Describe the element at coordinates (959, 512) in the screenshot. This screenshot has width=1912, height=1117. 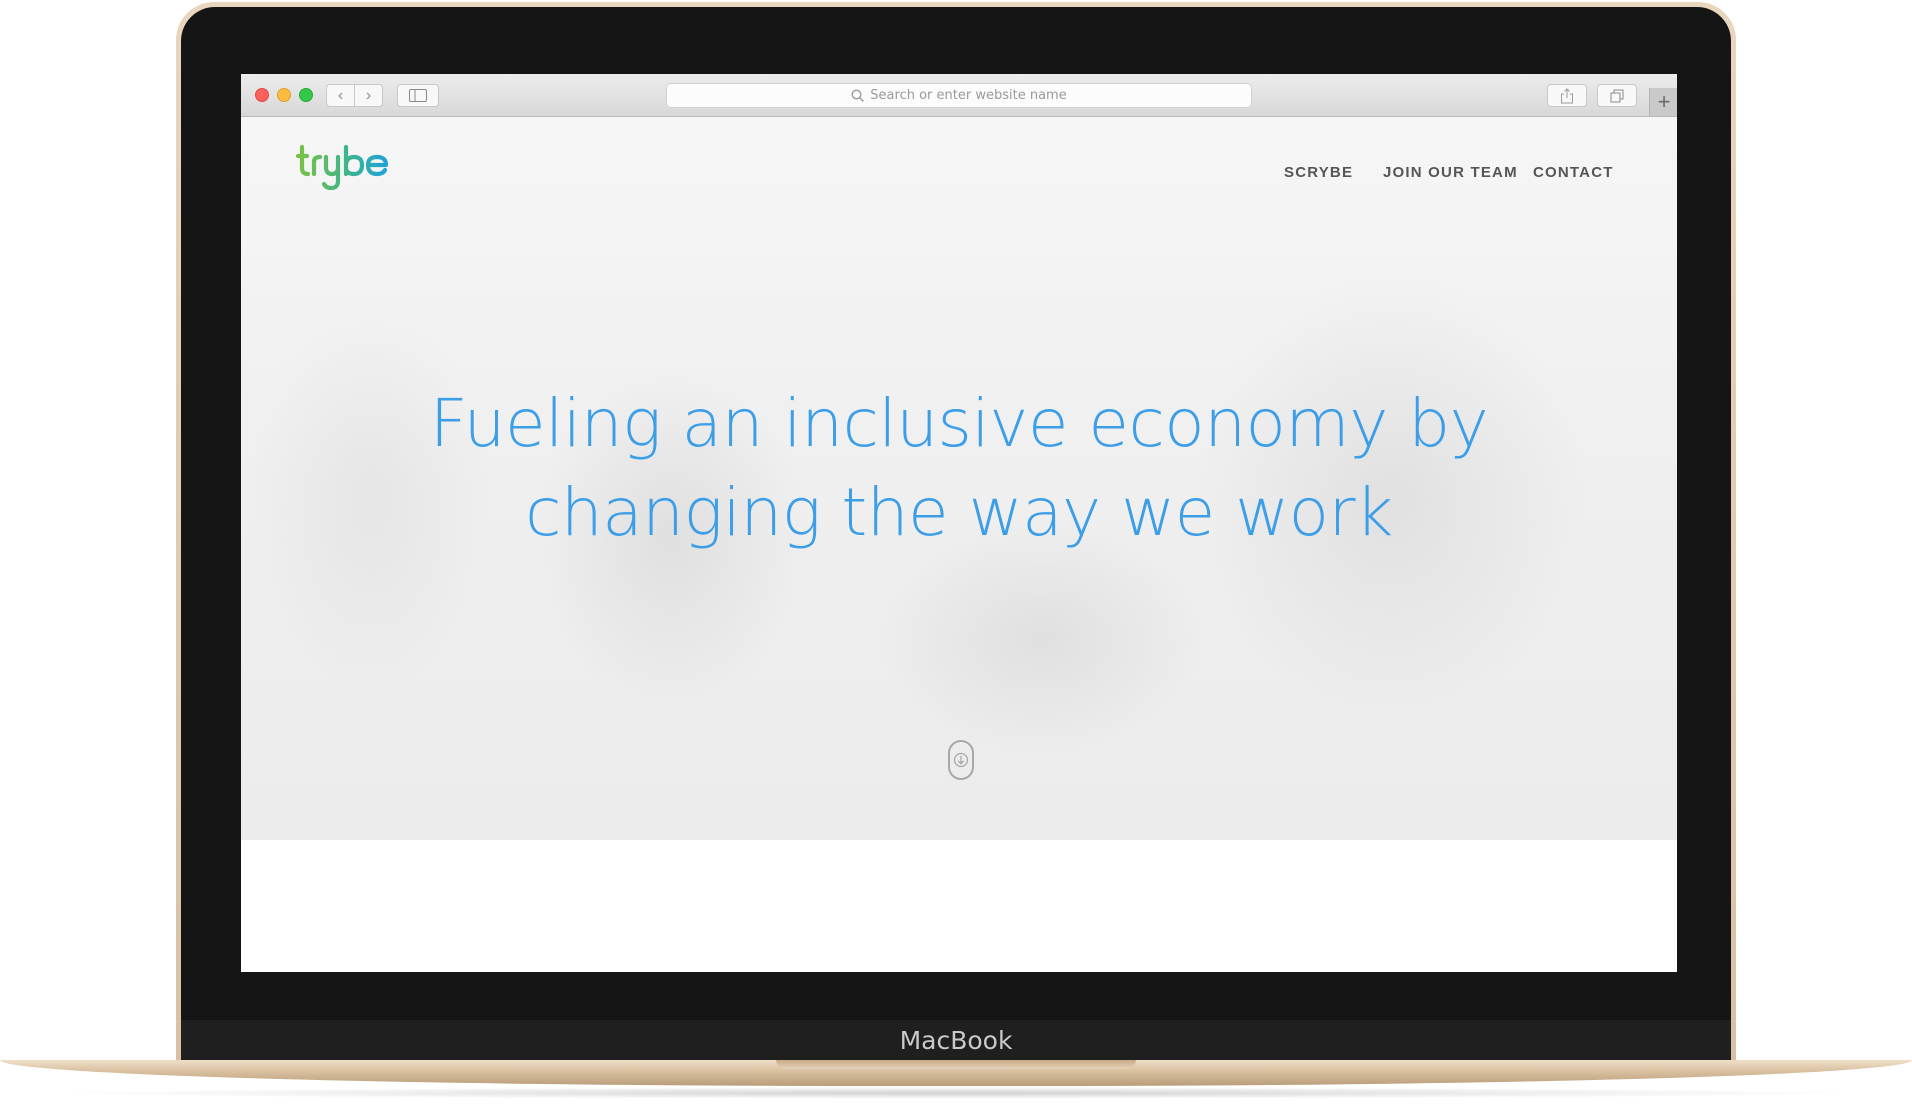
I see `hero-headline-line2: changing the way we work` at that location.